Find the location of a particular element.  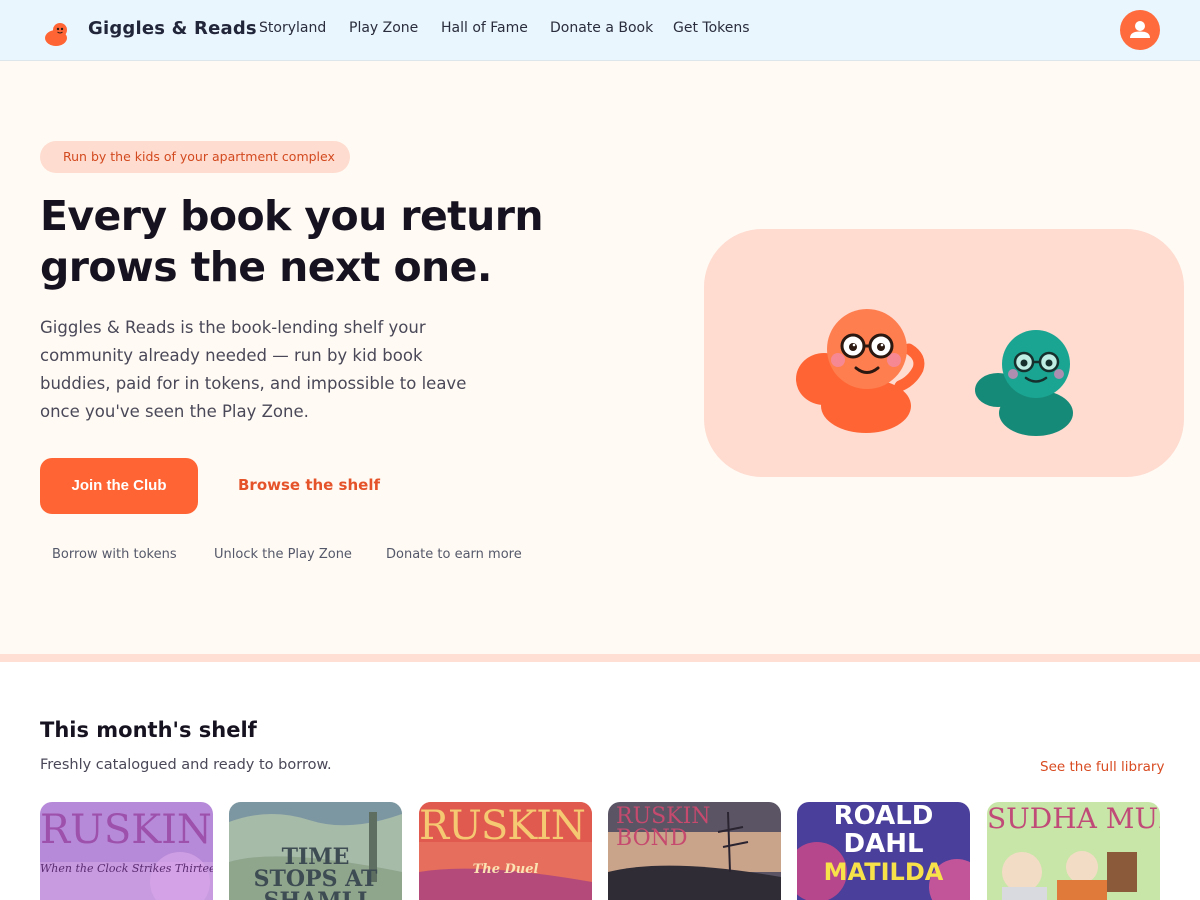

nav-link-donate-a-book: Donate a Book is located at coordinates (601, 28).